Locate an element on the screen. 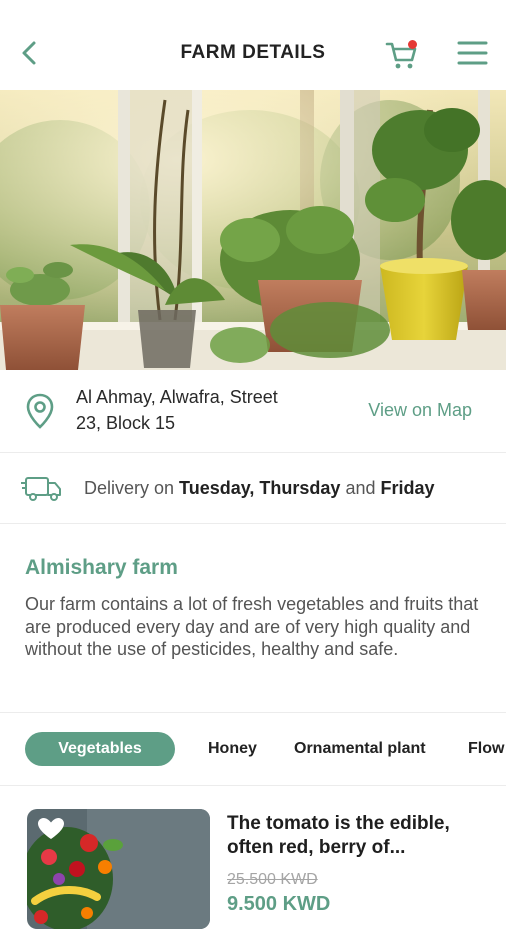 This screenshot has width=506, height=929. delivery-prefix: Delivery on is located at coordinates (132, 488).